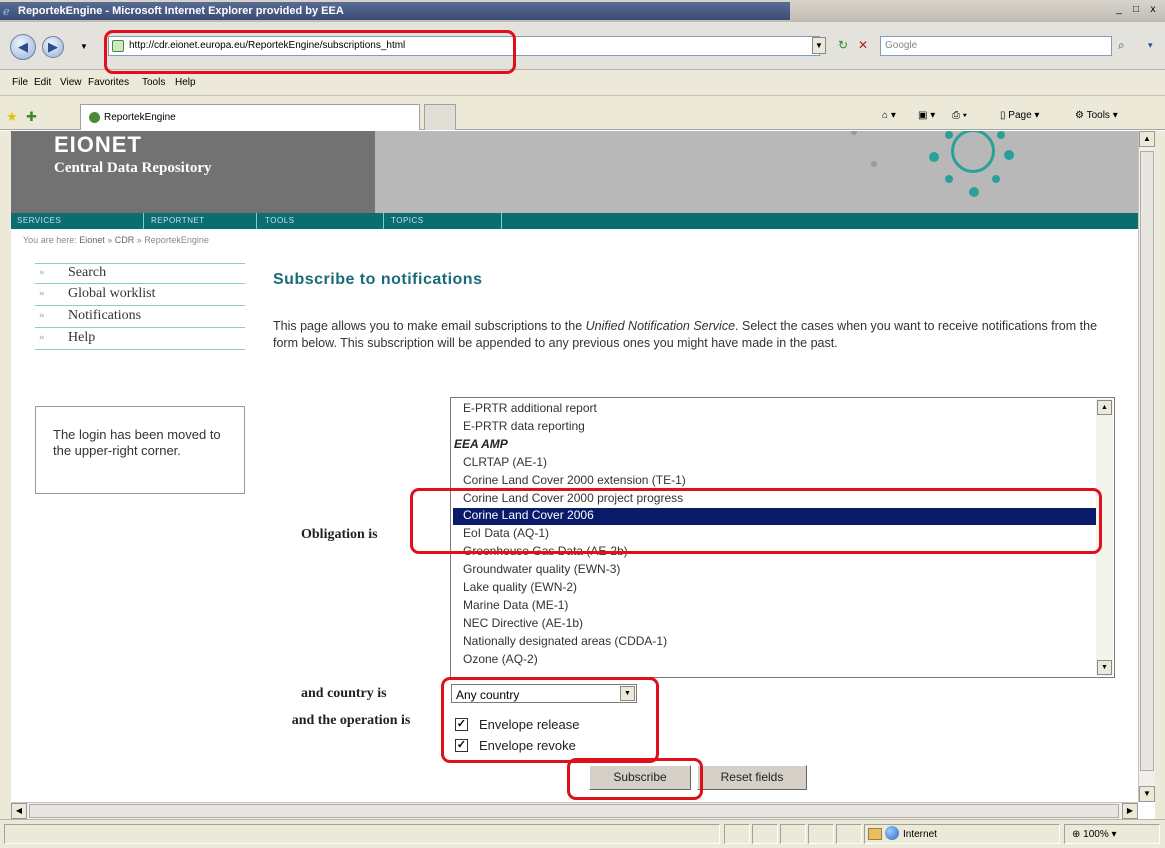 Image resolution: width=1165 pixels, height=848 pixels. I want to click on obligation-option: E-PRTR additional report, so click(530, 409).